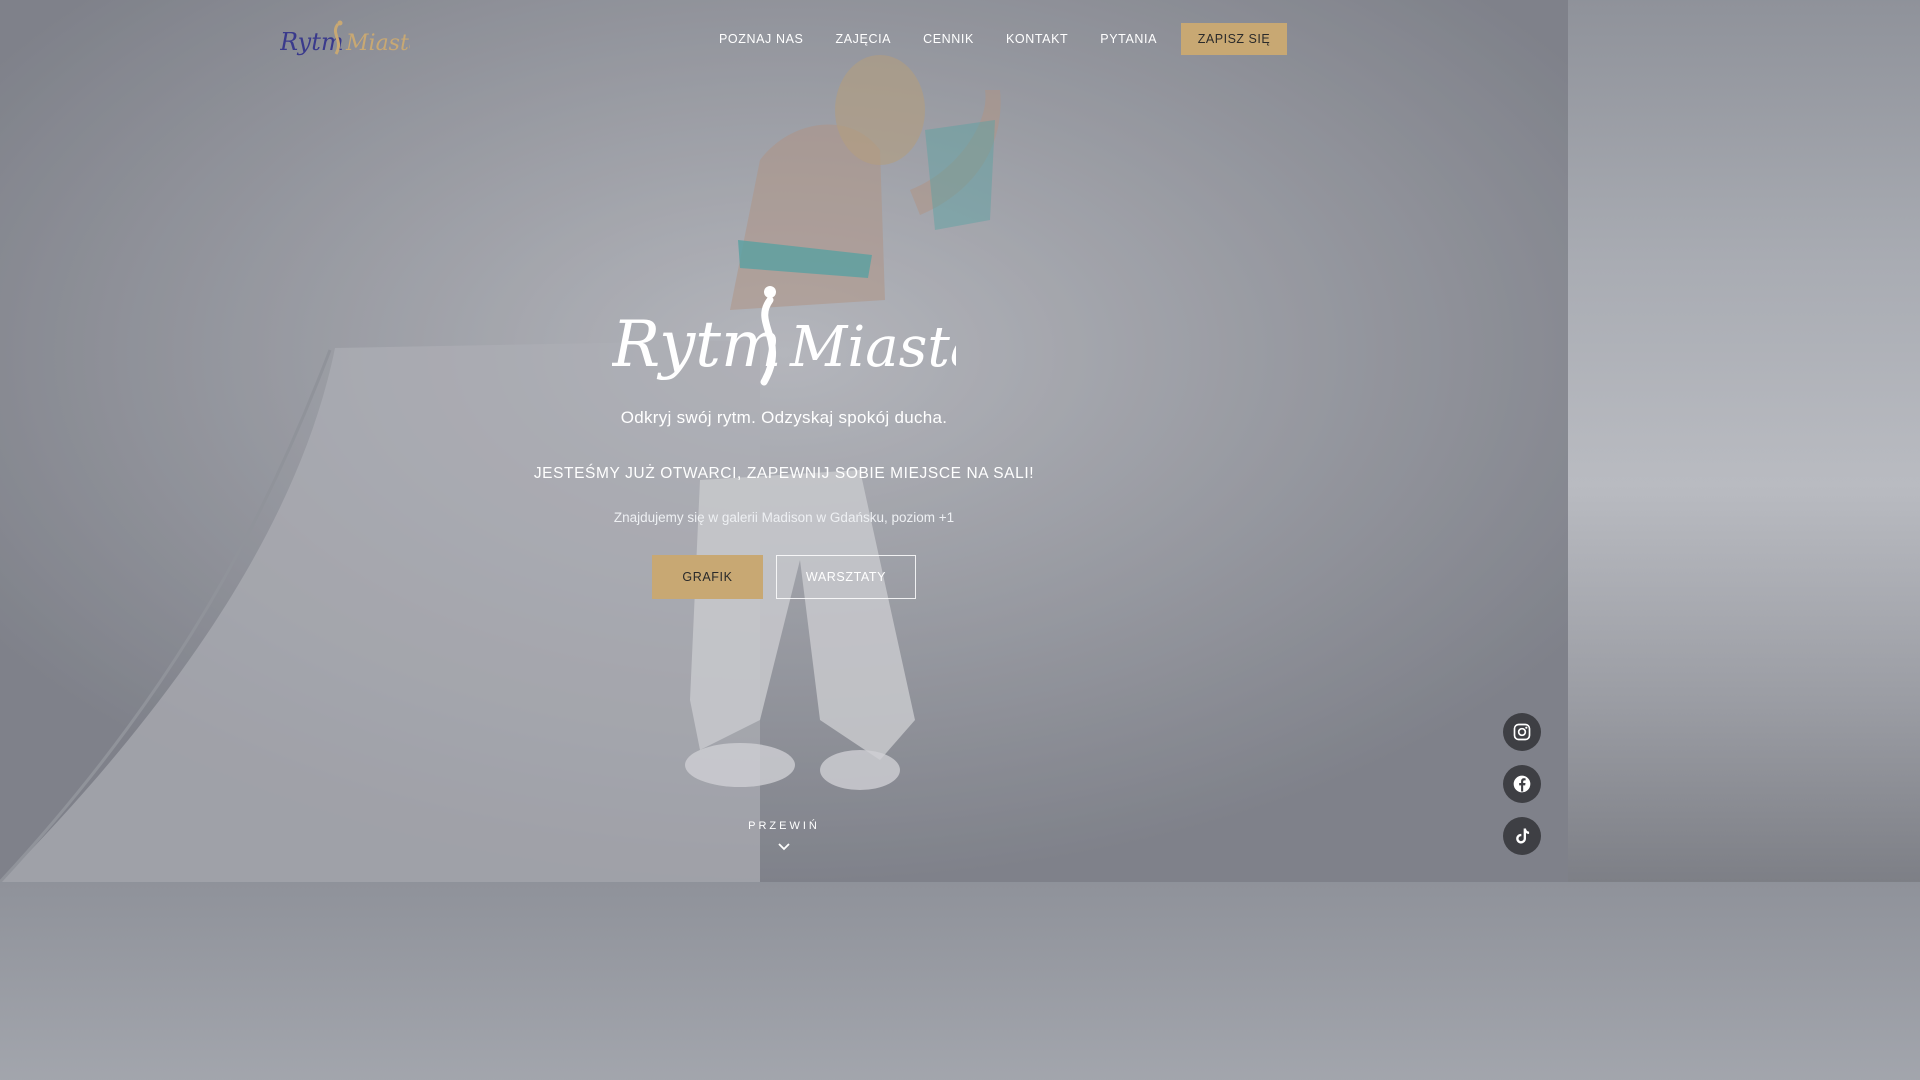  I want to click on tiktok-button, so click(1522, 836).